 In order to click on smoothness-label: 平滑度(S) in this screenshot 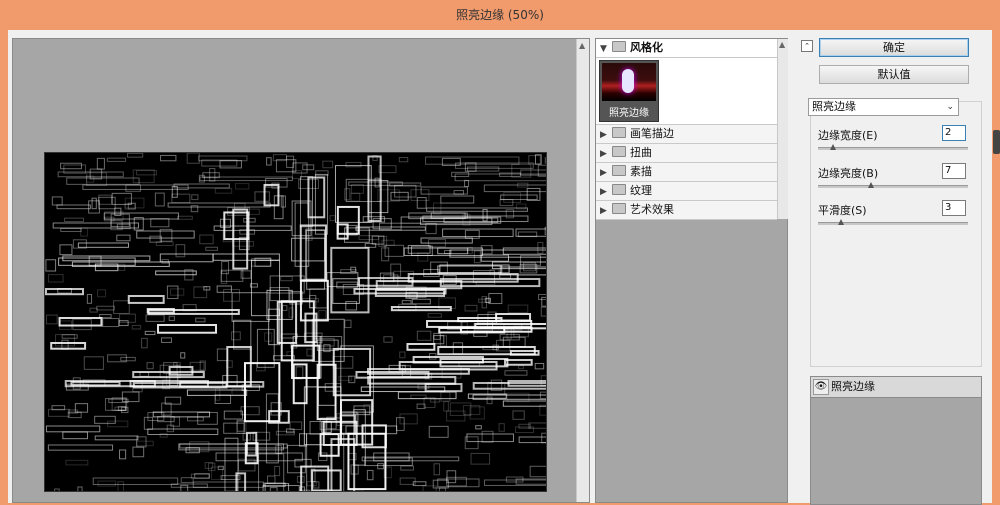, I will do `click(842, 210)`.